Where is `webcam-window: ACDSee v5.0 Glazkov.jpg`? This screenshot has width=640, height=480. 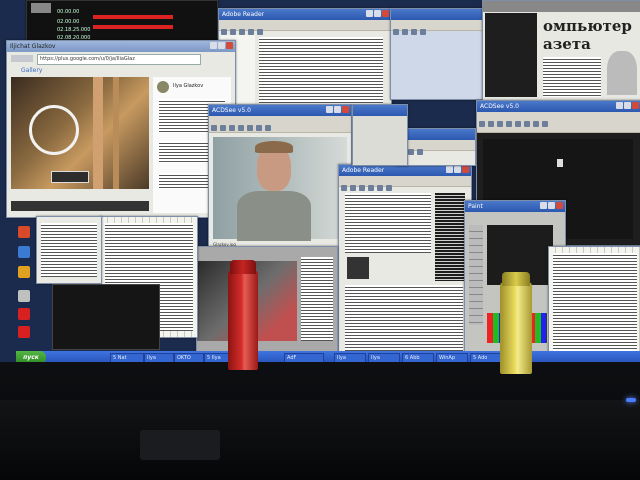
webcam-window: ACDSee v5.0 Glazkov.jpg is located at coordinates (280, 176).